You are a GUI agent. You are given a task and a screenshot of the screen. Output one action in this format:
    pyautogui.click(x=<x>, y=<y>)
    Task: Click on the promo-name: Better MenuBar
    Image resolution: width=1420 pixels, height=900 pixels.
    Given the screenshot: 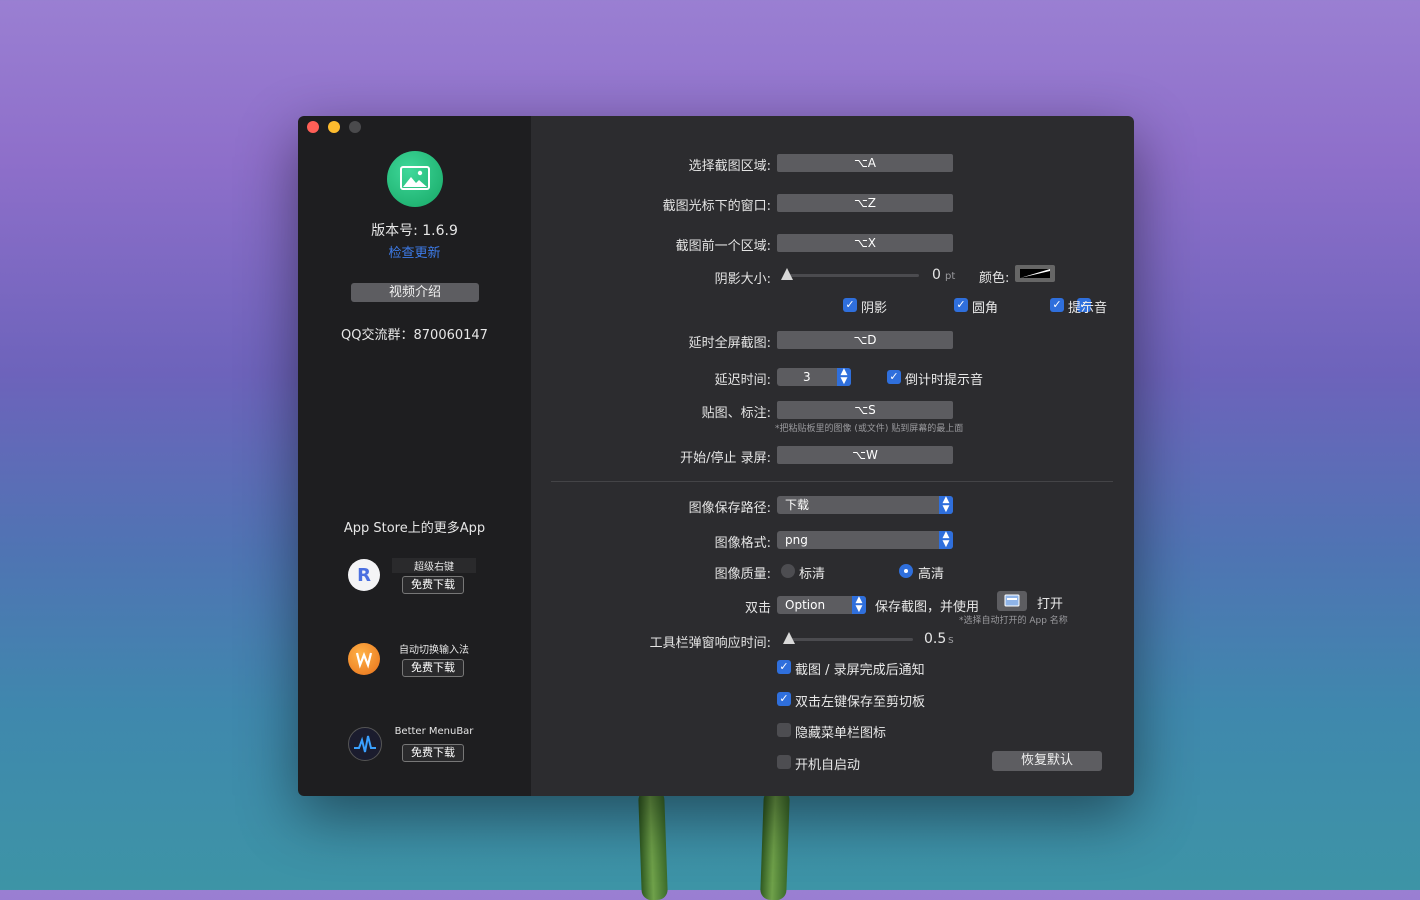 What is the action you would take?
    pyautogui.click(x=434, y=731)
    